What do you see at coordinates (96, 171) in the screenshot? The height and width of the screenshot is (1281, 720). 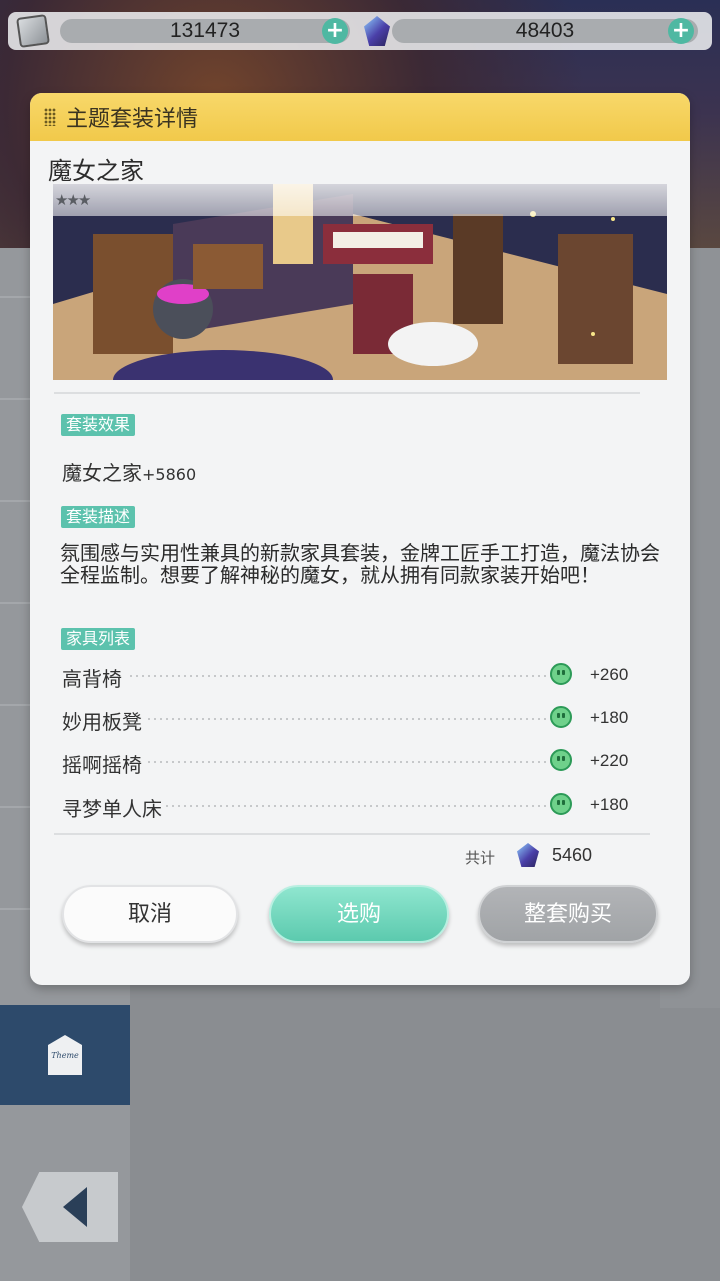 I see `set-name: 魔女之家` at bounding box center [96, 171].